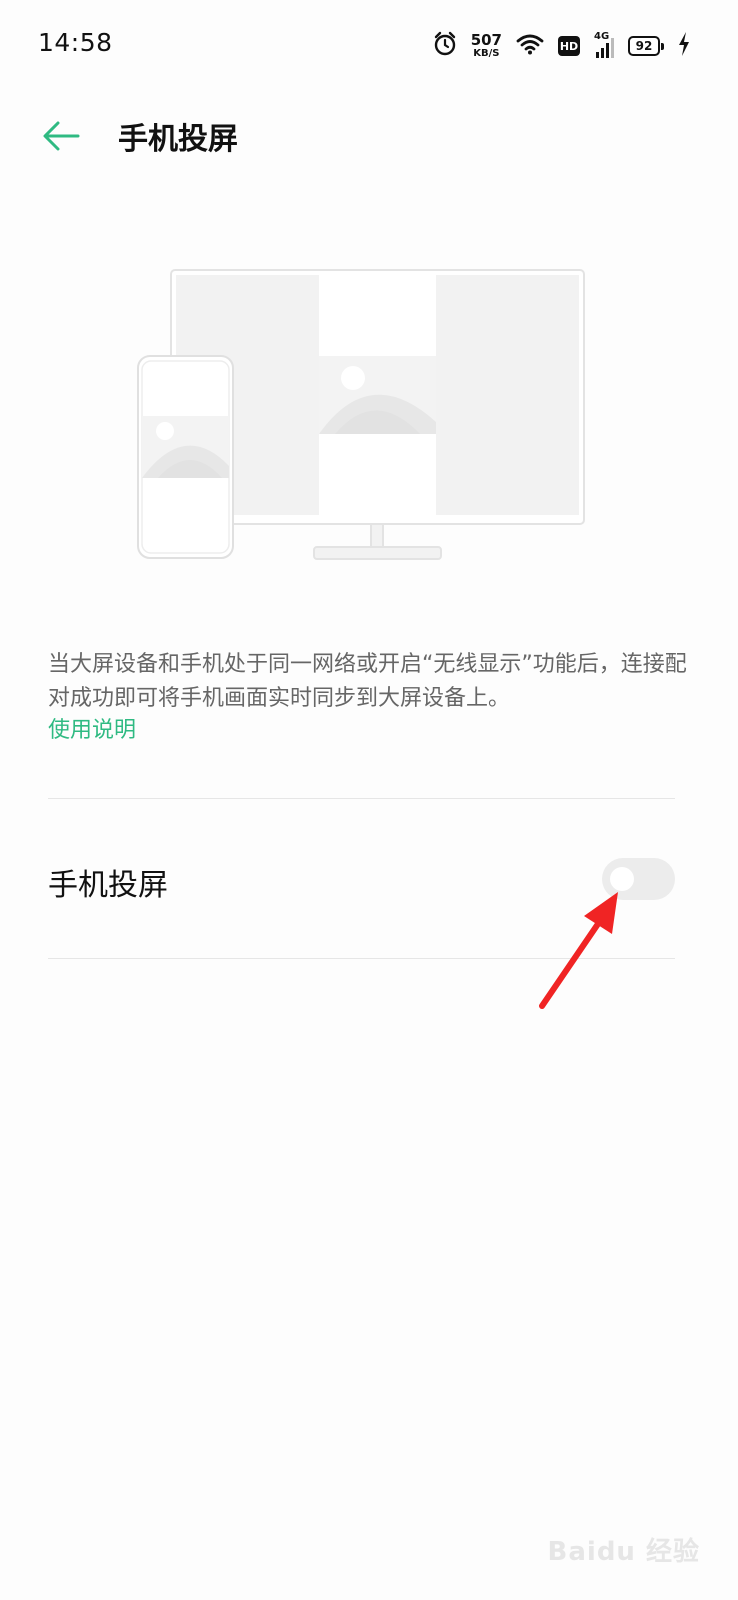 The width and height of the screenshot is (738, 1600). Describe the element at coordinates (75, 42) in the screenshot. I see `status-time: 14:58` at that location.